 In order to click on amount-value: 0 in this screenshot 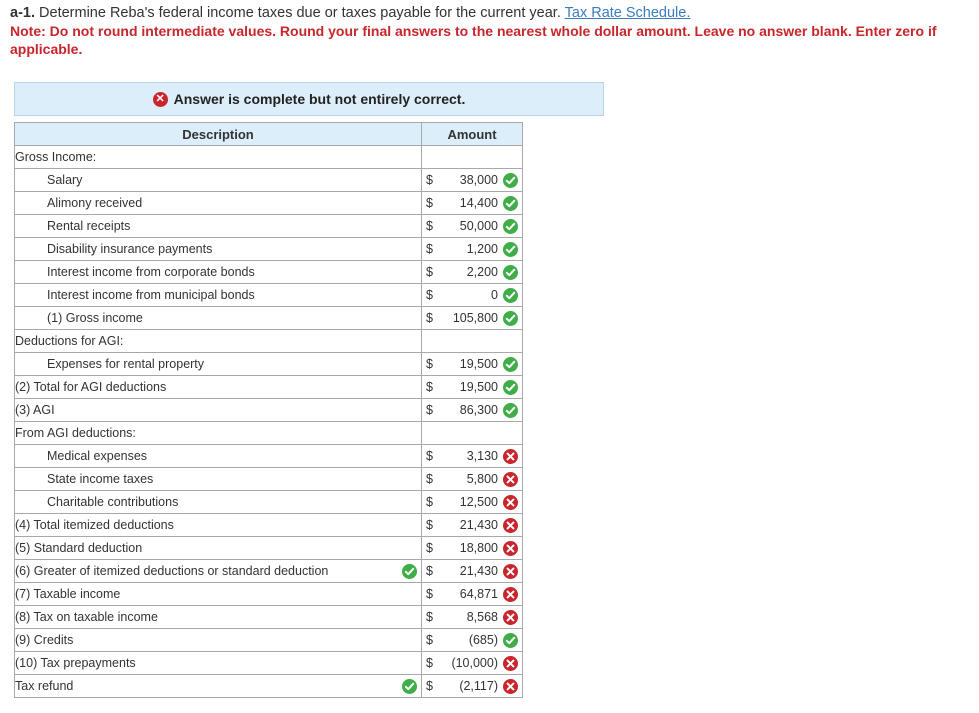, I will do `click(494, 295)`.